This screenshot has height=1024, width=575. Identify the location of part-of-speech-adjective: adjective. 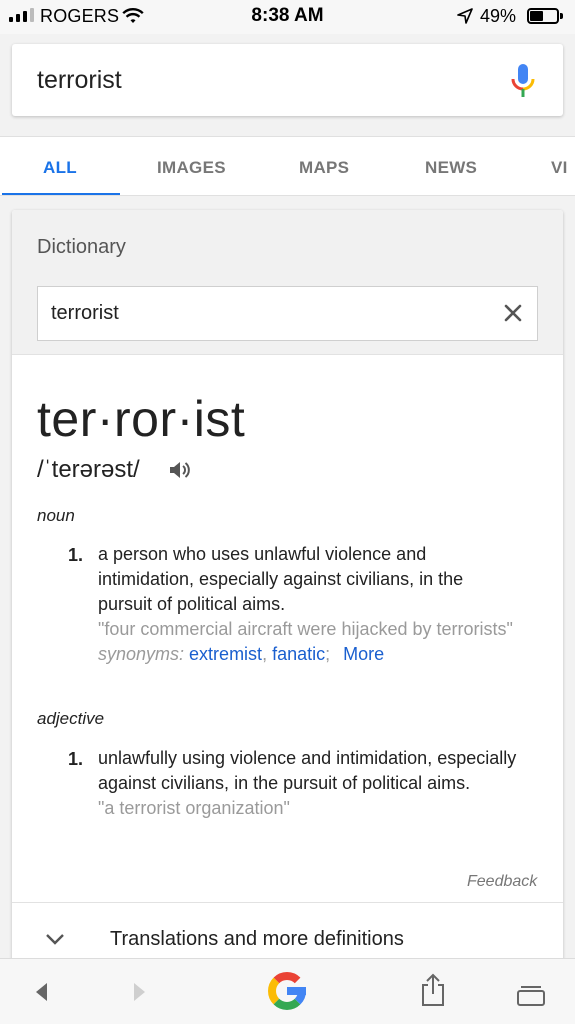
(71, 718).